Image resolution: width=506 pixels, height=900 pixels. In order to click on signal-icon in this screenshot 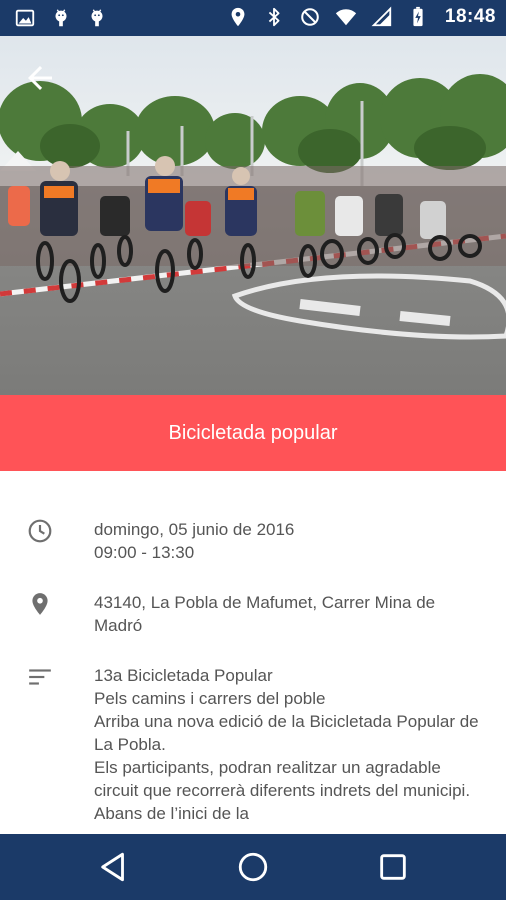, I will do `click(381, 16)`.